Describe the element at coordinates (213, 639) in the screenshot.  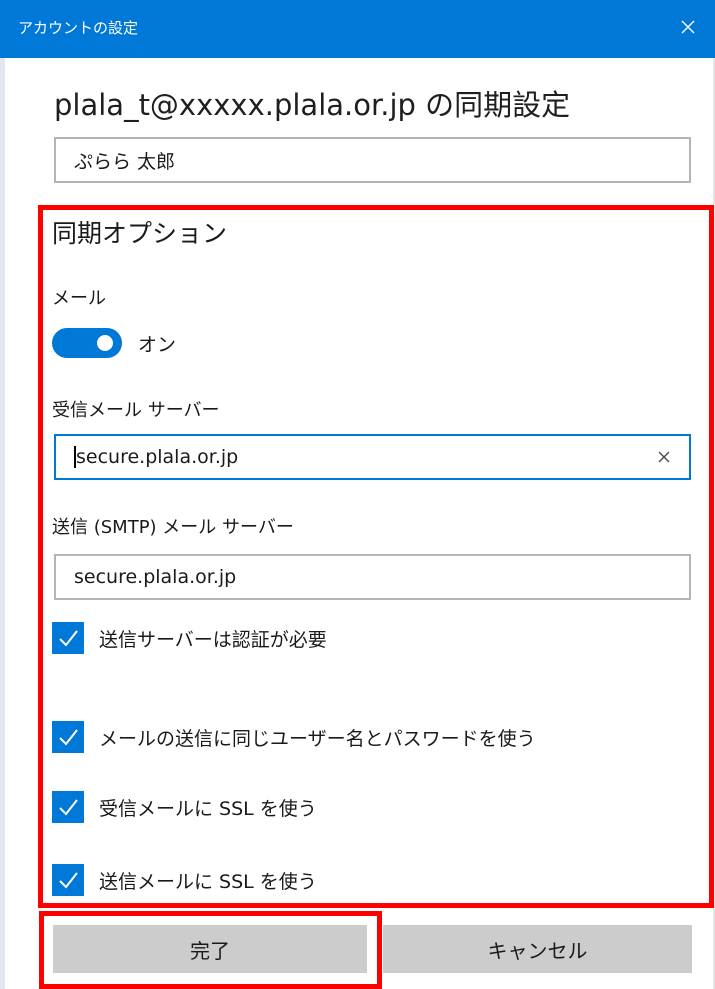
I see `checkbox-label: 送信サーバーは認証が必要` at that location.